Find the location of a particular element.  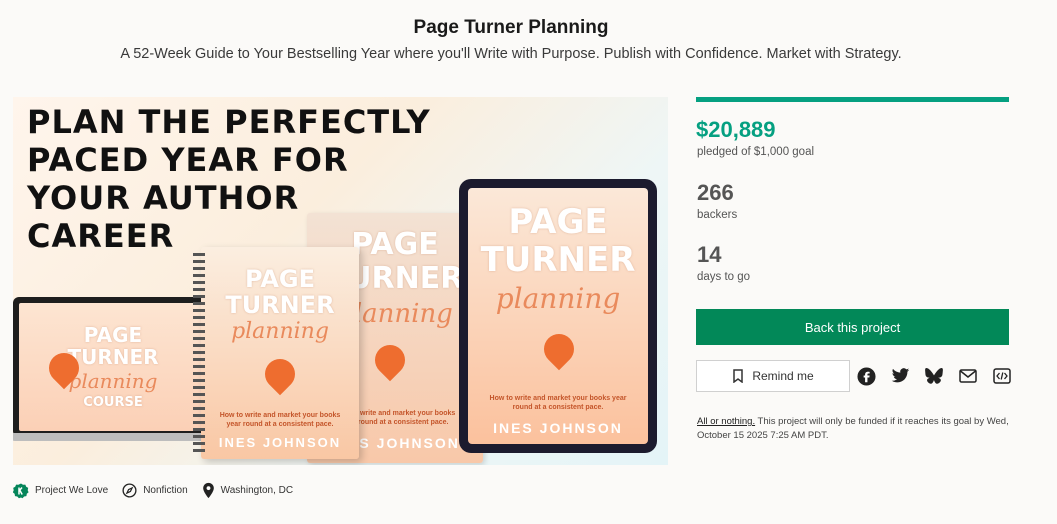

tag-label: Project We Love is located at coordinates (72, 490).